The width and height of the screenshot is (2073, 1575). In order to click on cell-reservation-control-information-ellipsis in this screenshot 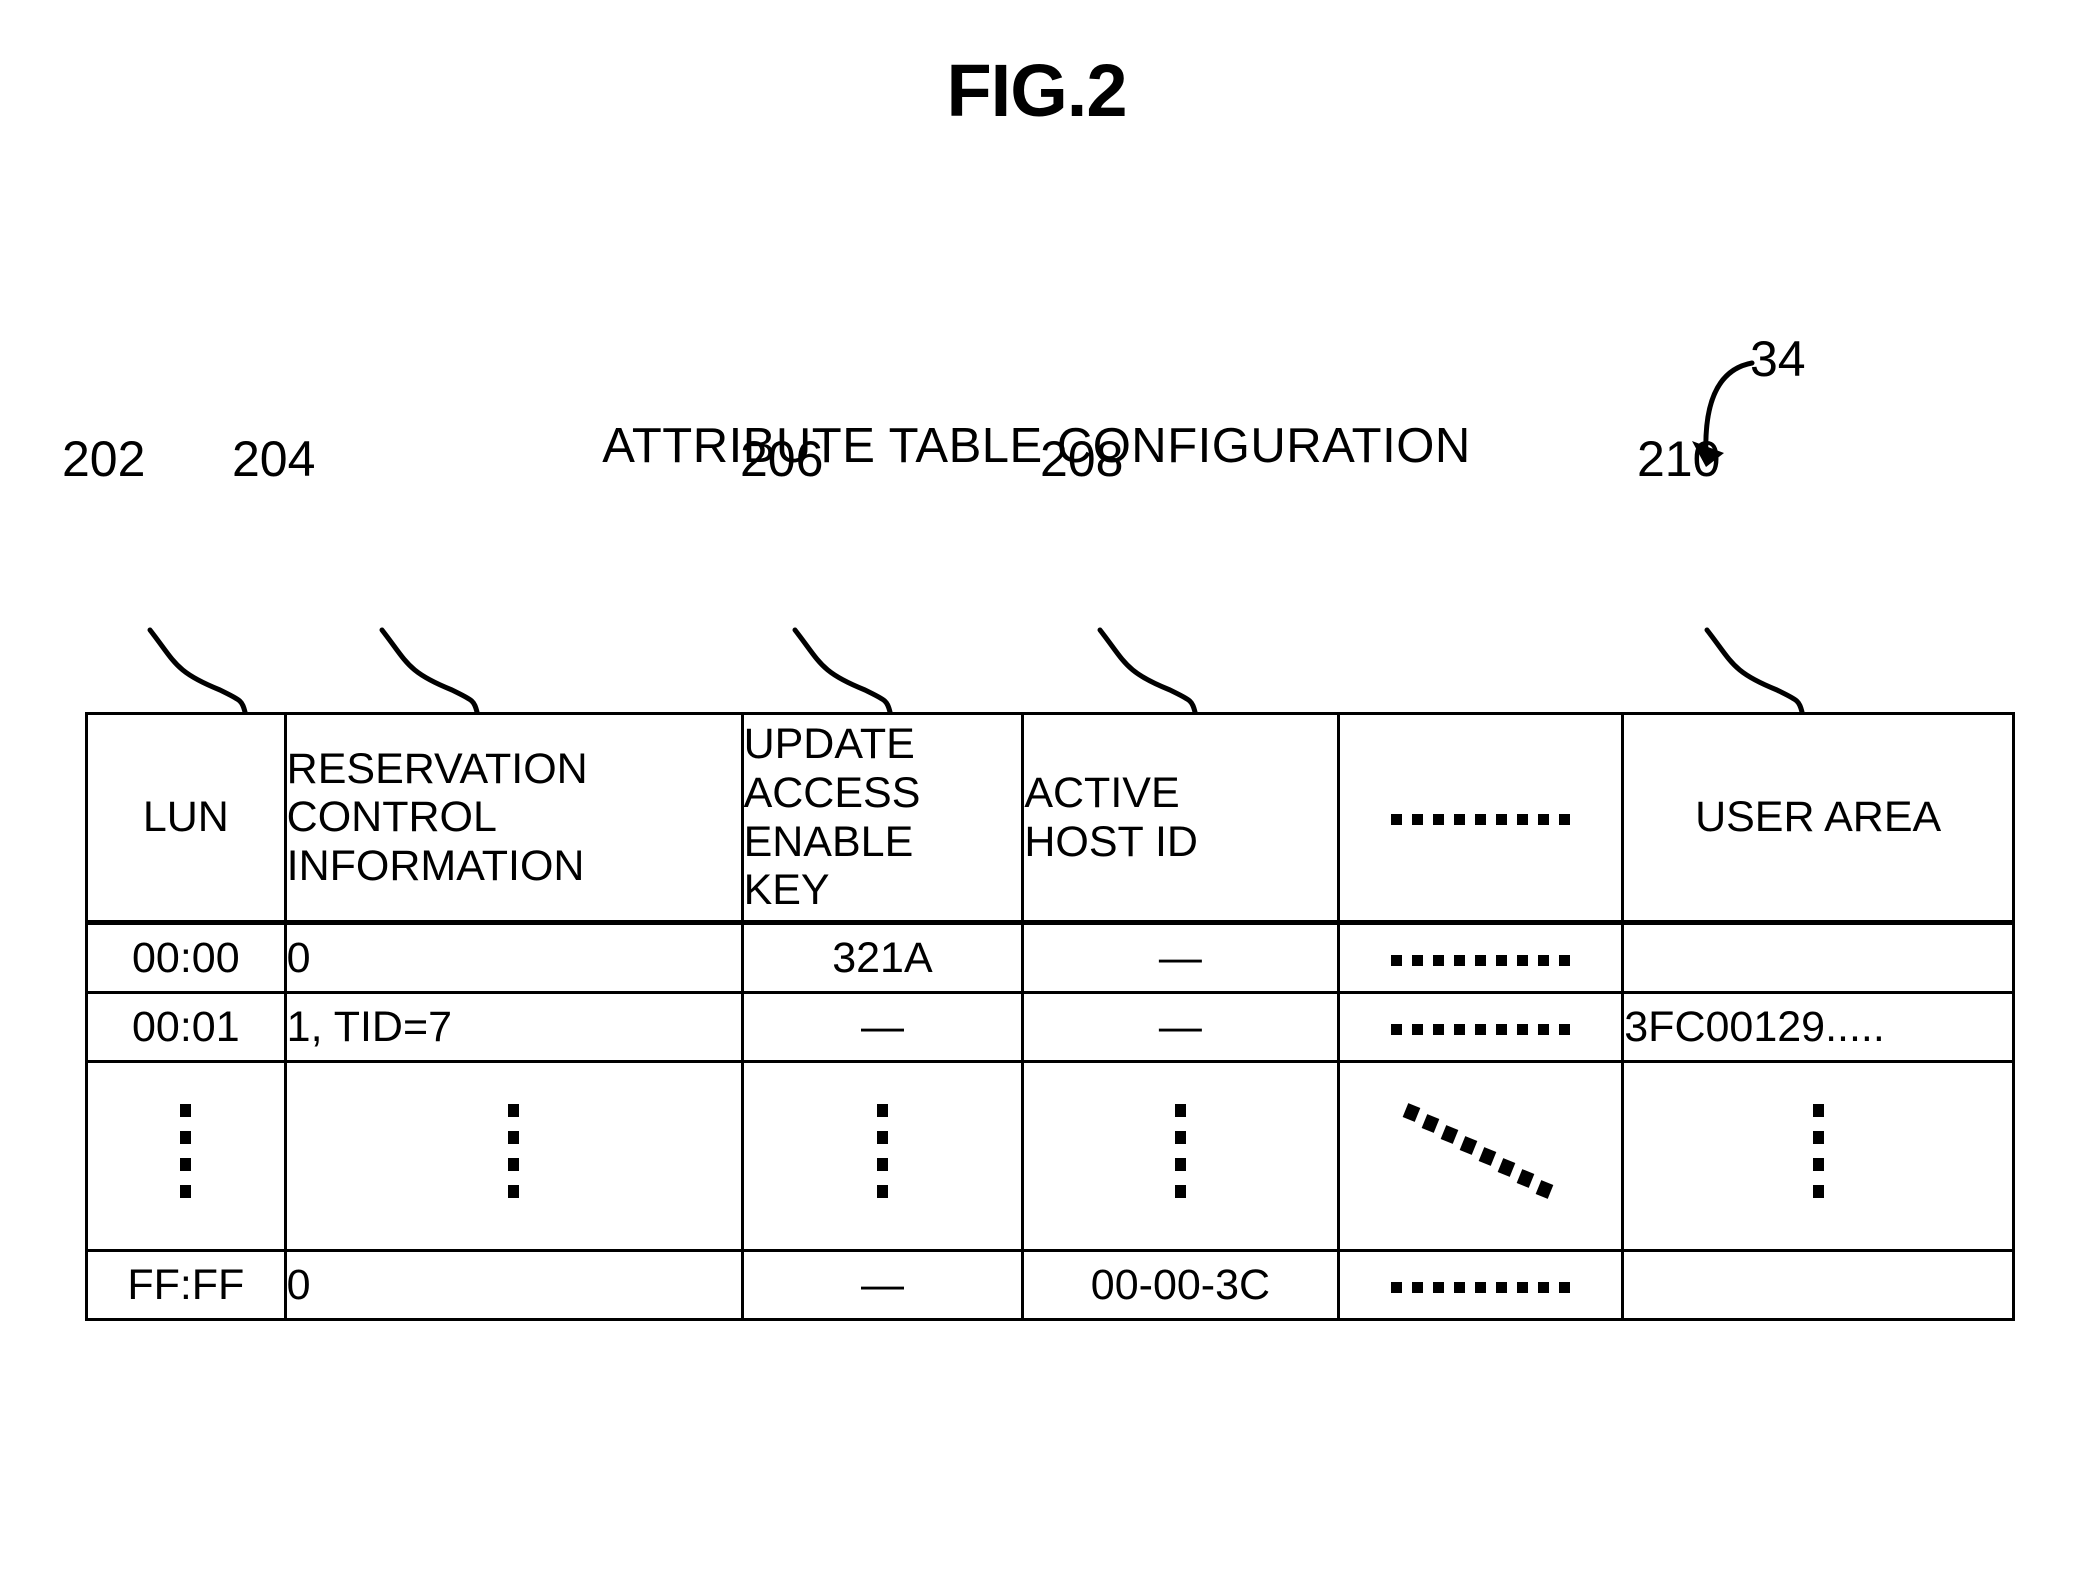, I will do `click(513, 1156)`.